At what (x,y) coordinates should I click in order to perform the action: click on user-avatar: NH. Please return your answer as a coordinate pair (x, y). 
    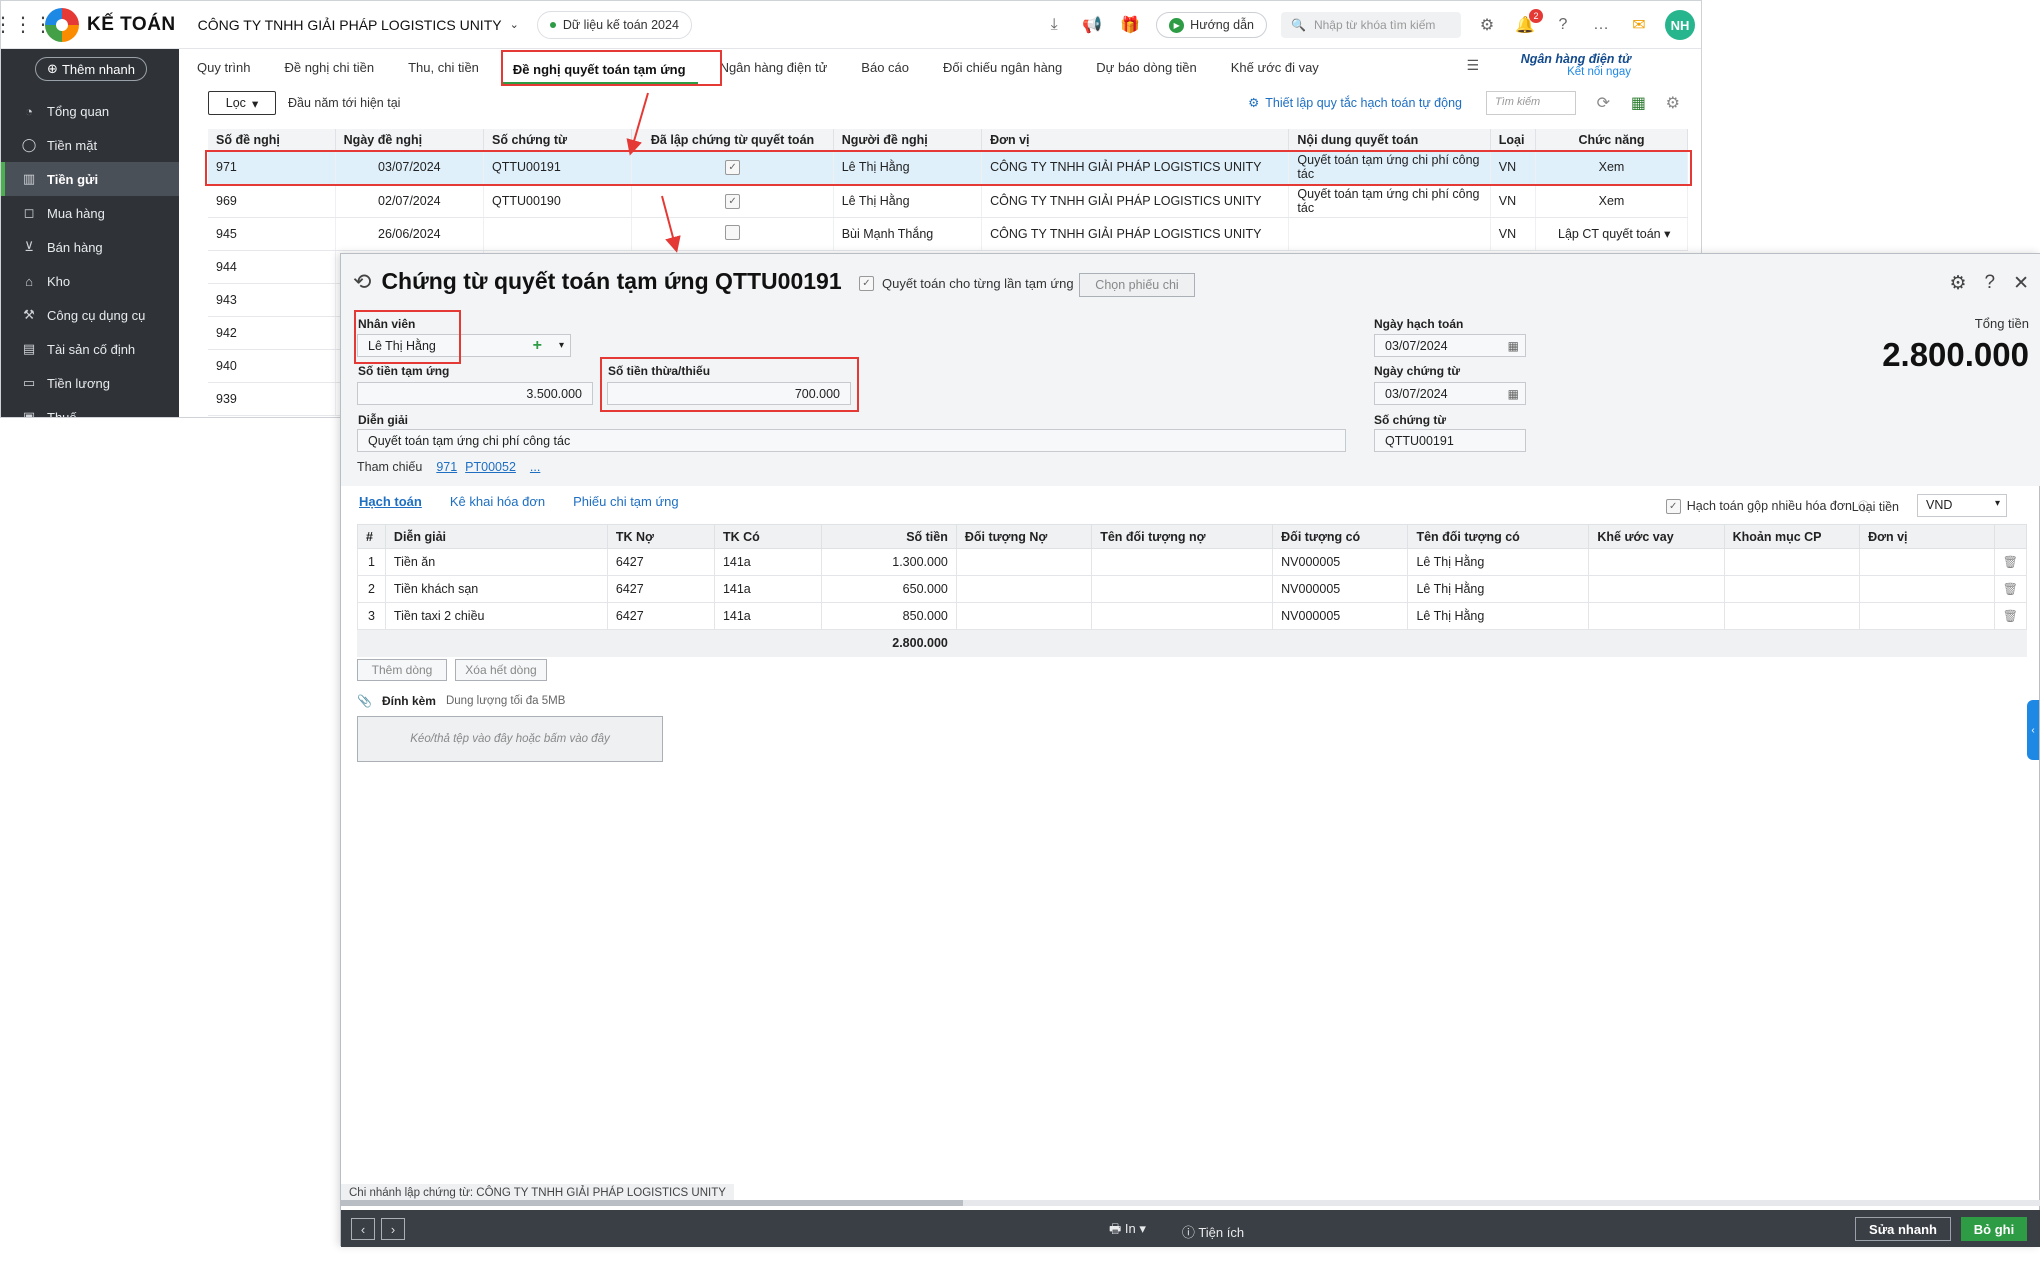
    Looking at the image, I should click on (1680, 25).